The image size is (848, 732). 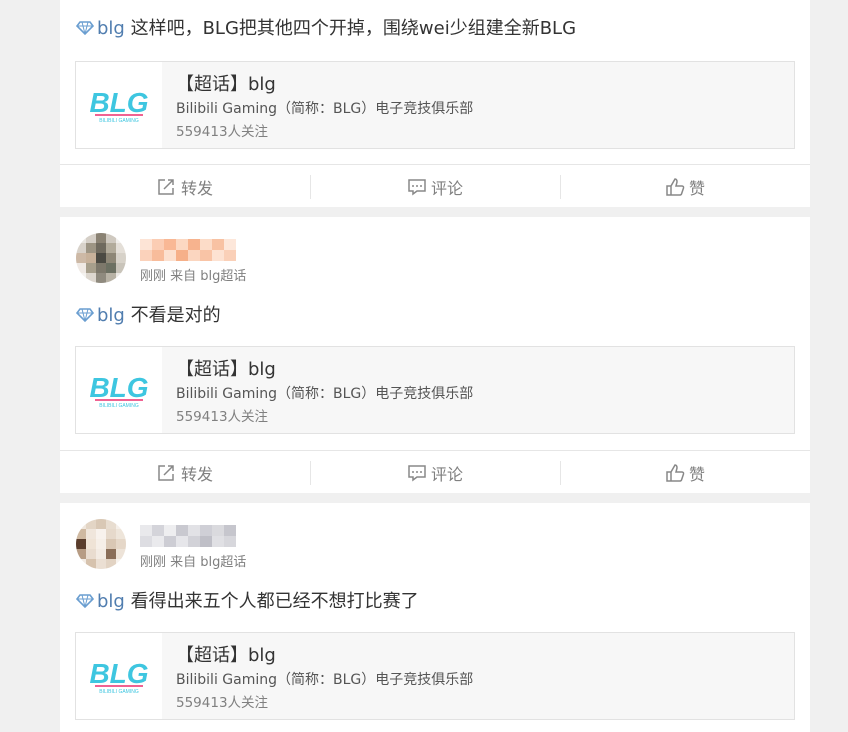 I want to click on post-text: blg 不看是对的, so click(x=140, y=316).